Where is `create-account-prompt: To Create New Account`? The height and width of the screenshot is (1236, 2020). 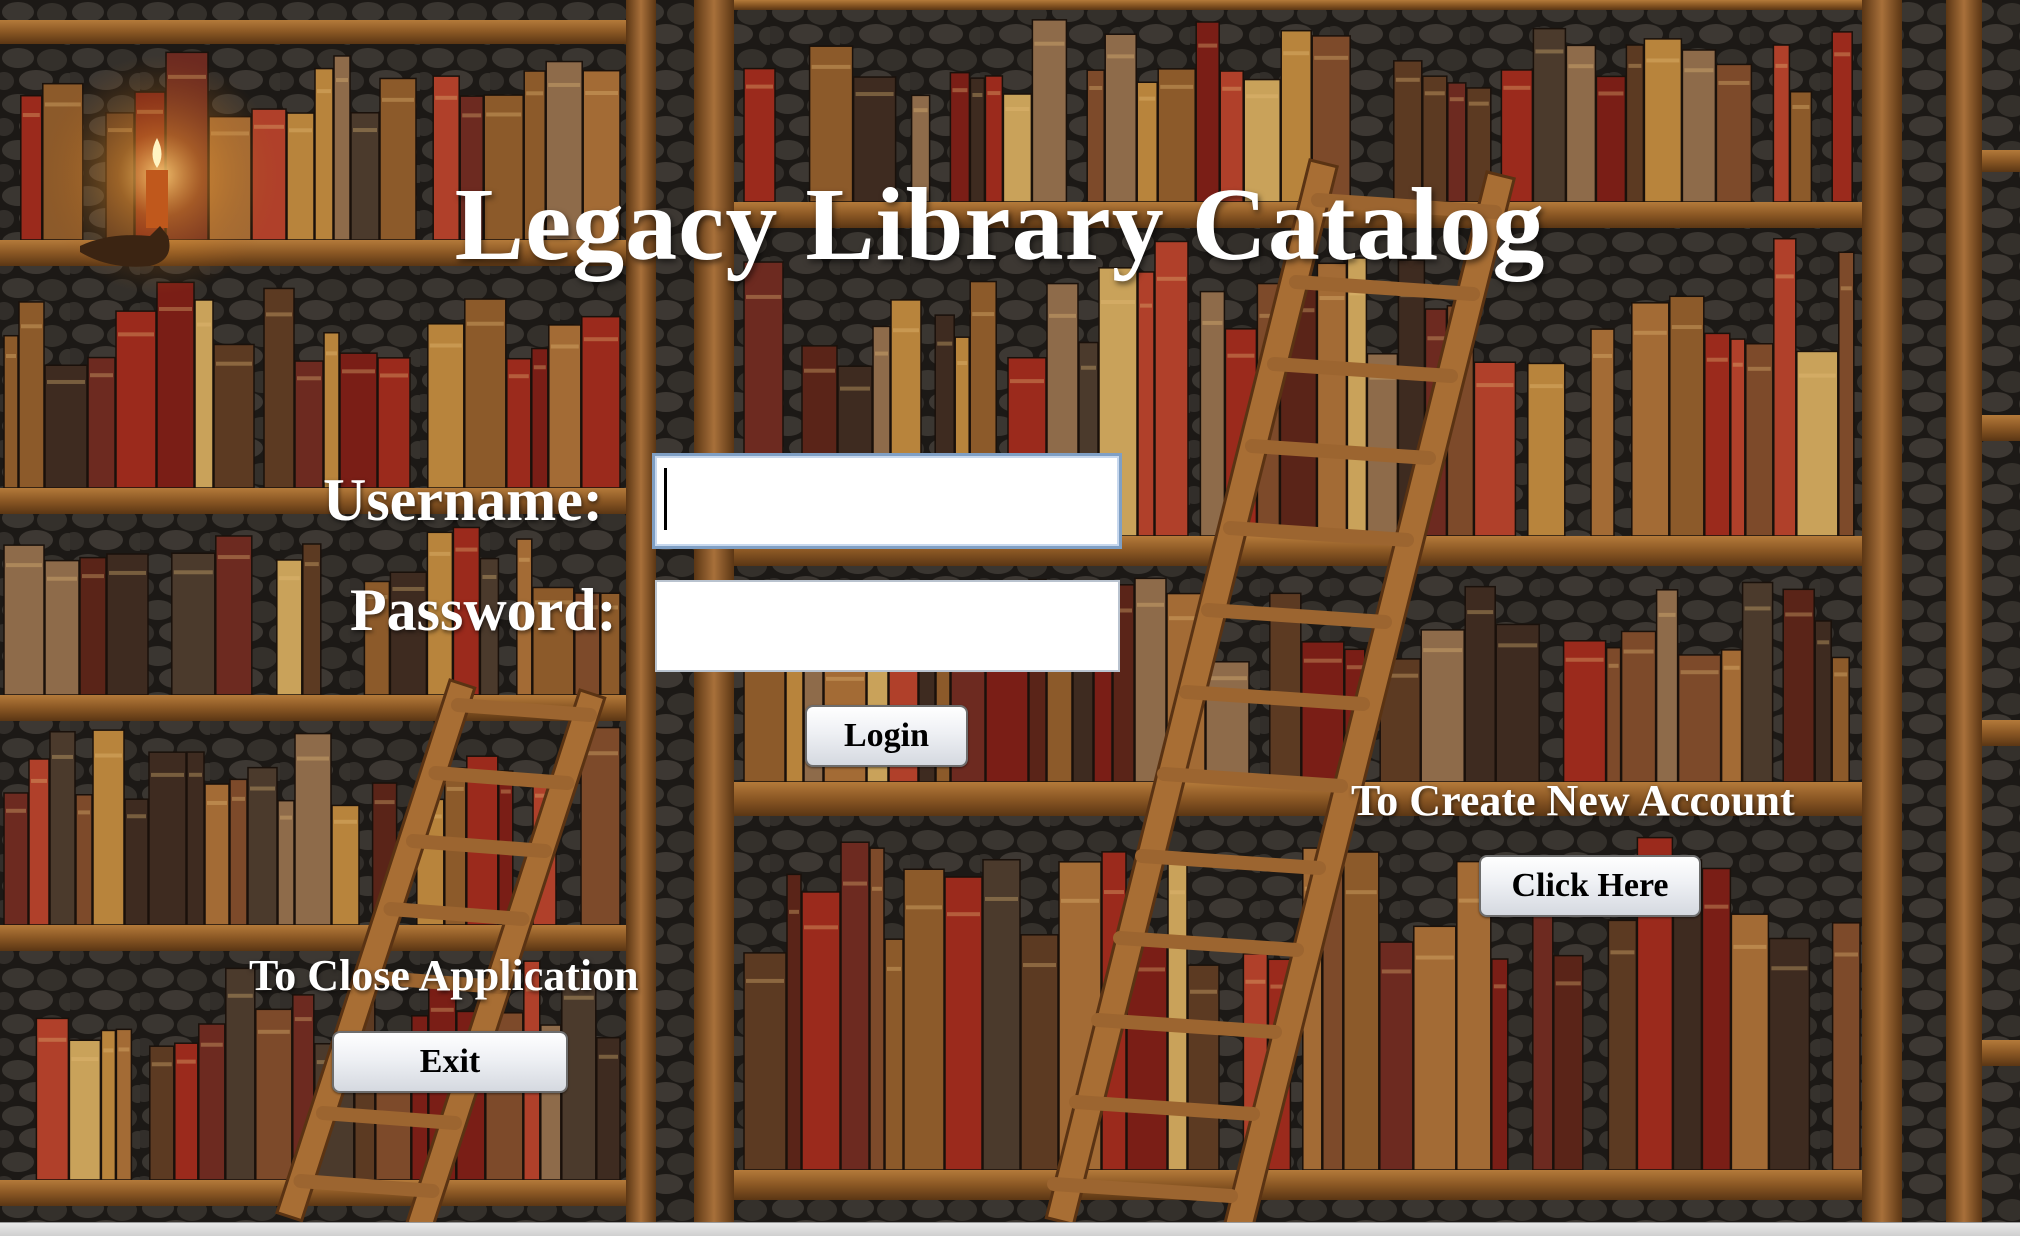
create-account-prompt: To Create New Account is located at coordinates (1573, 800).